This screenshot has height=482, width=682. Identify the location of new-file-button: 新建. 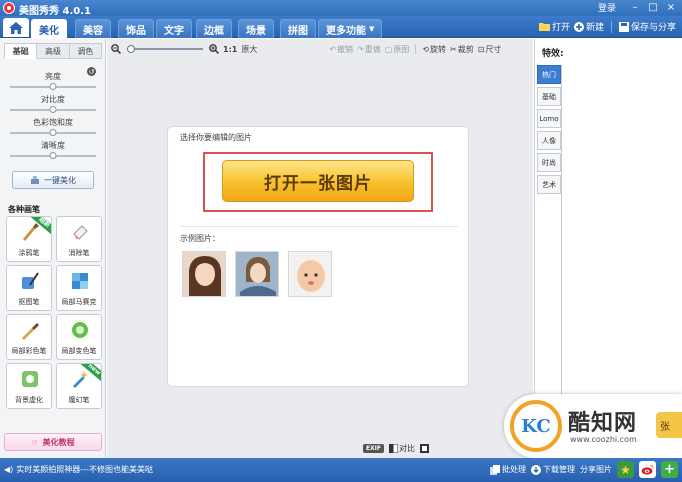
(588, 26).